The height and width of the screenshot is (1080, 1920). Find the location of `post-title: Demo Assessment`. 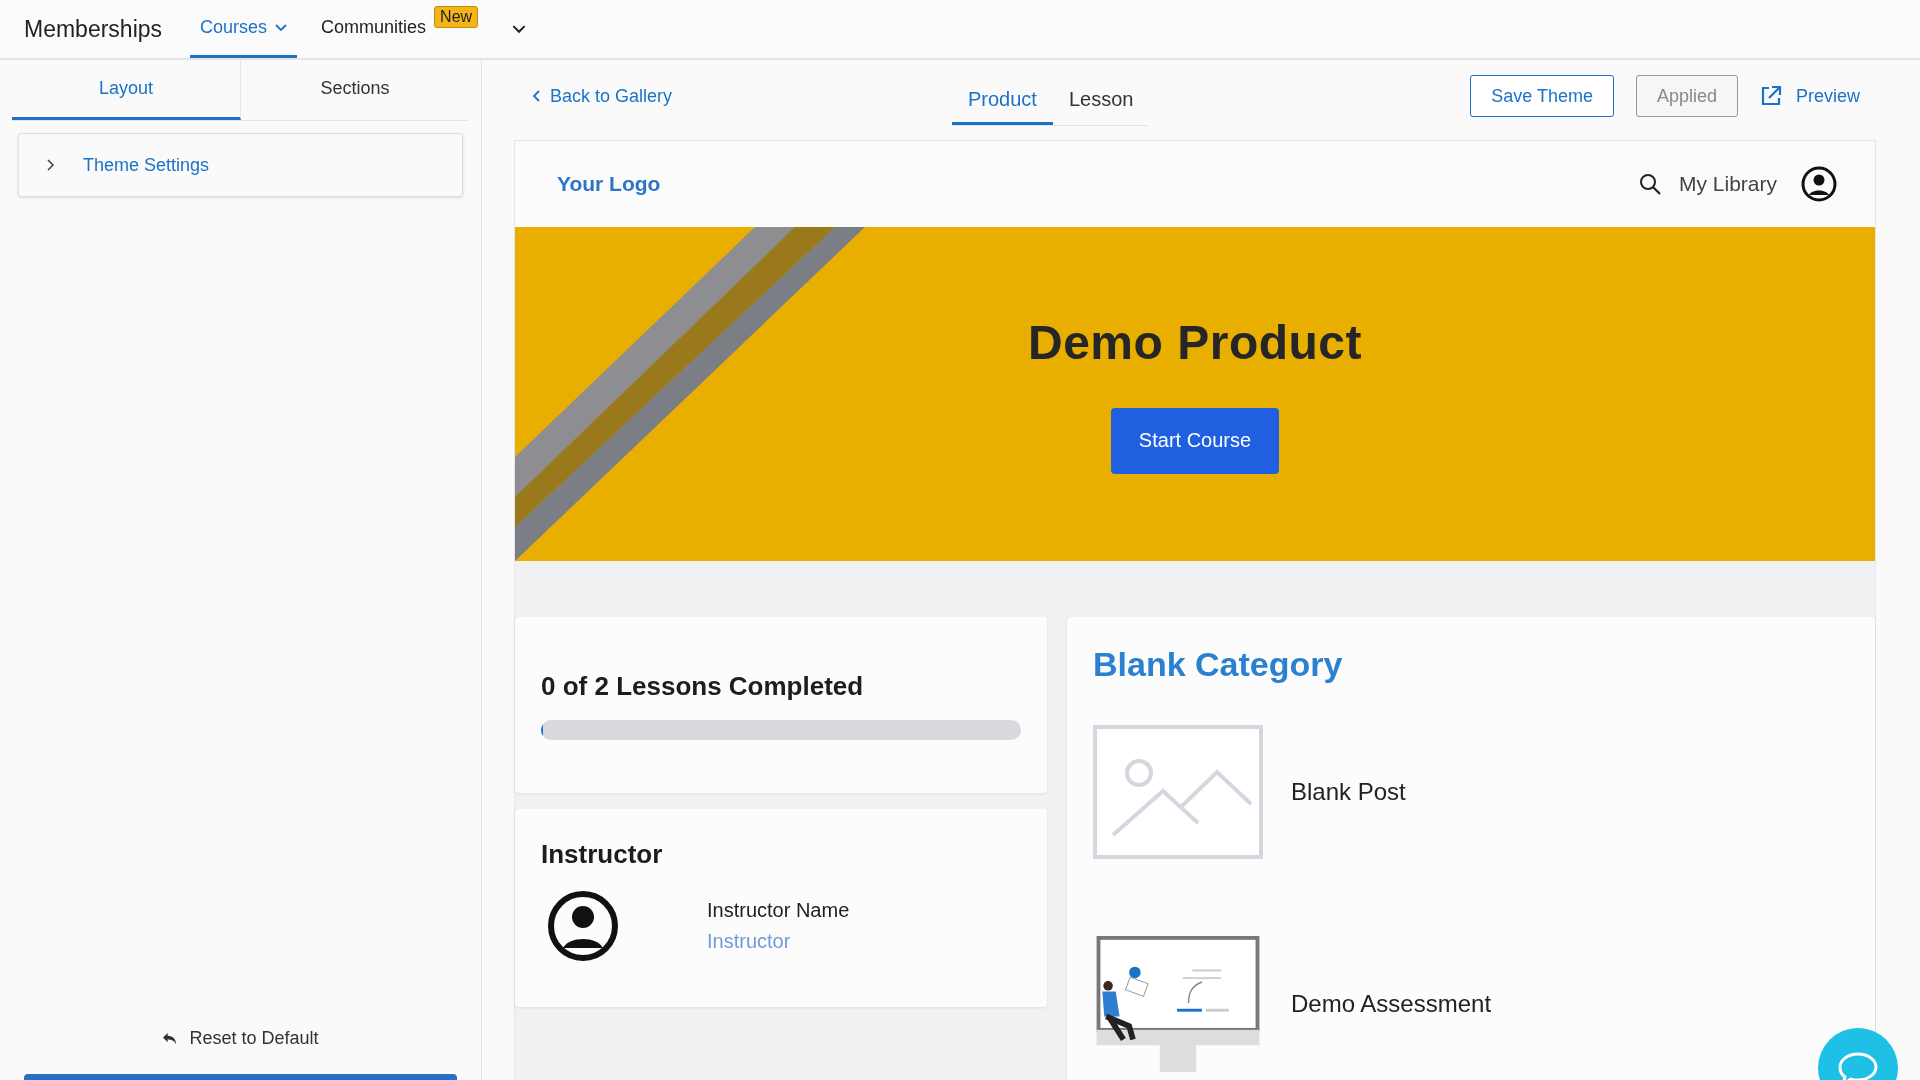

post-title: Demo Assessment is located at coordinates (1391, 1004).